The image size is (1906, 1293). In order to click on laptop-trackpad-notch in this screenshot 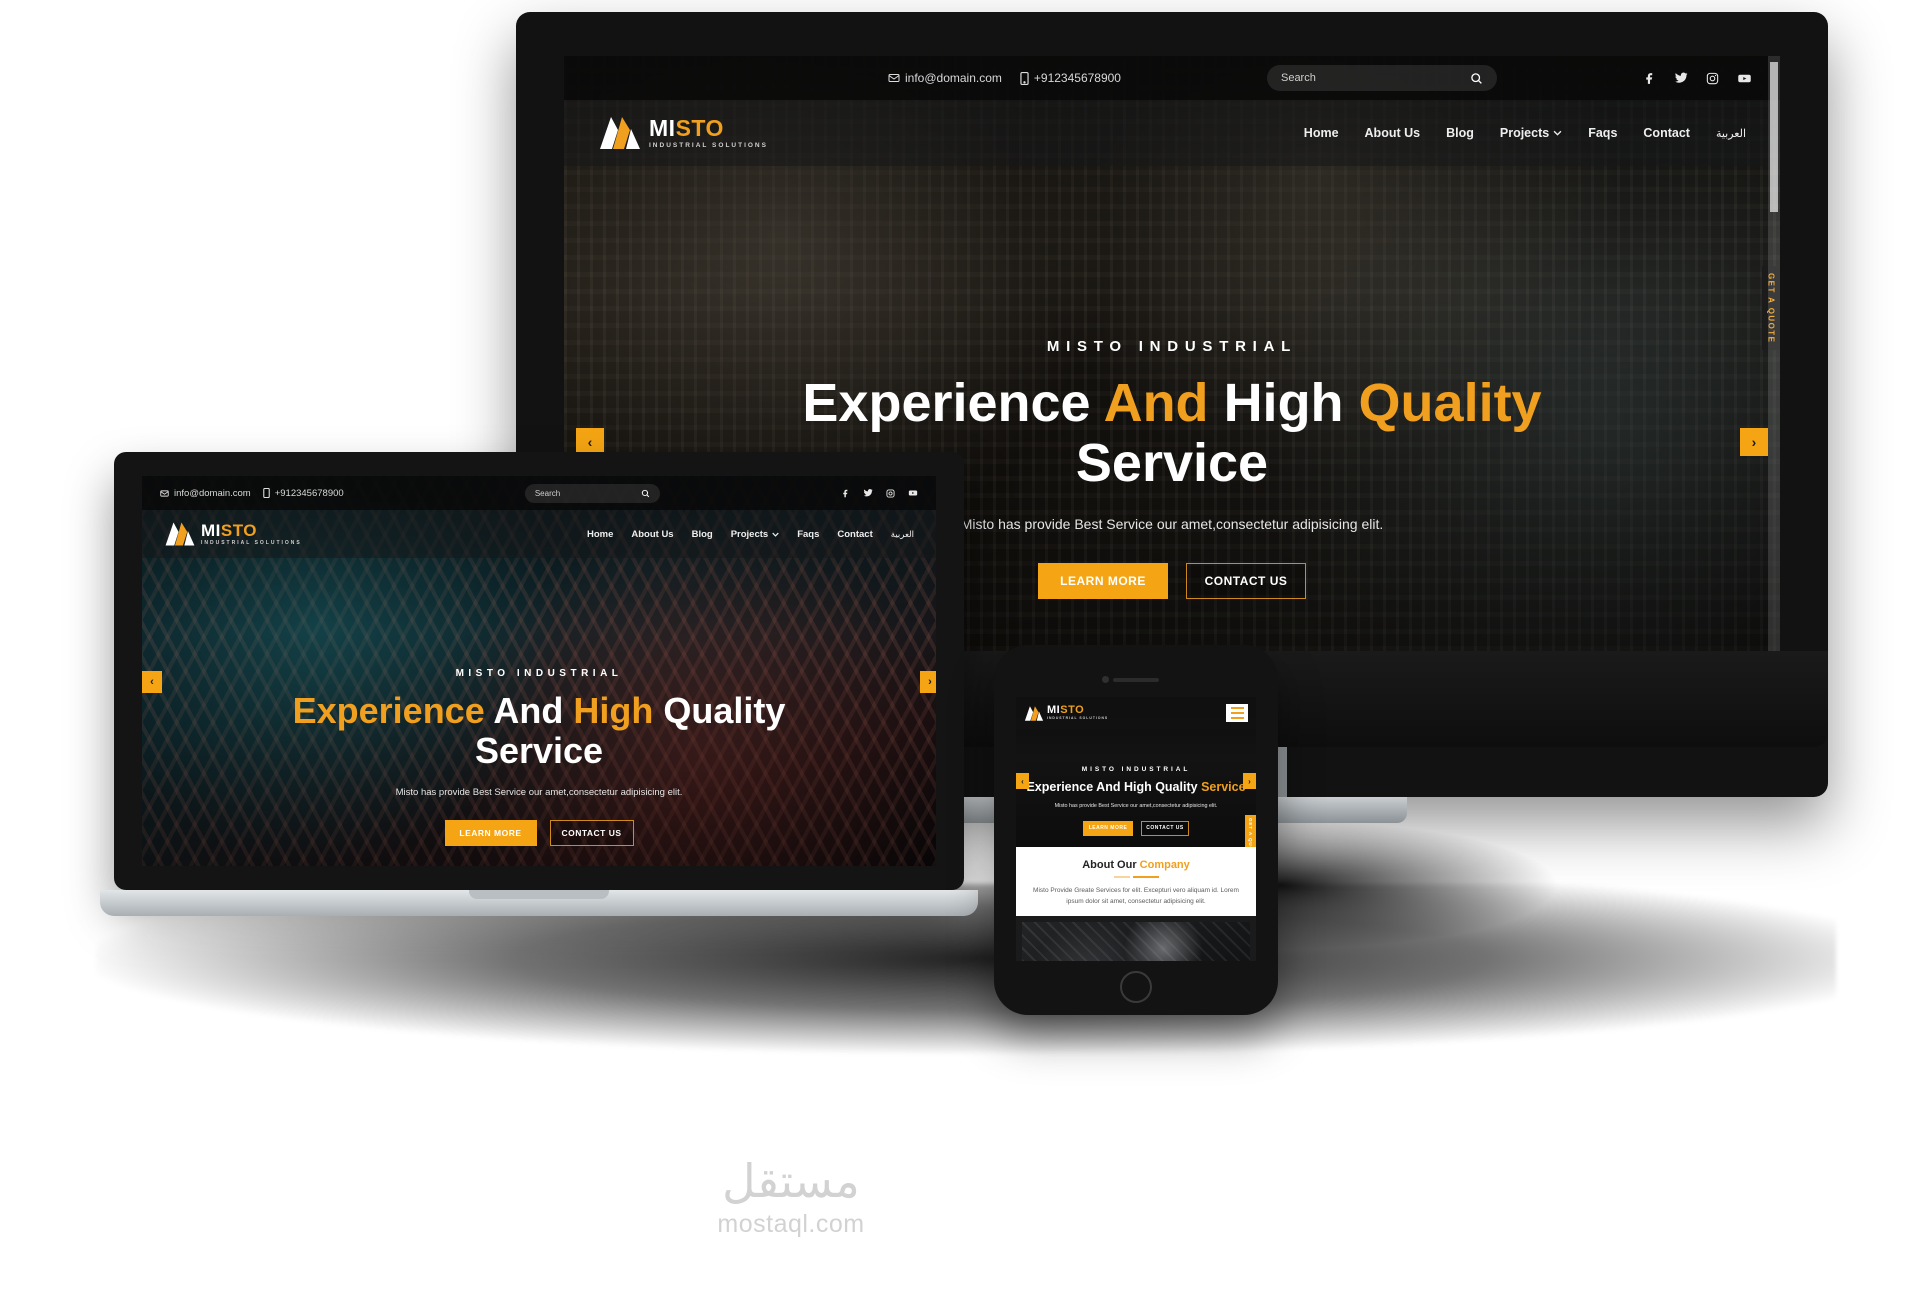, I will do `click(539, 894)`.